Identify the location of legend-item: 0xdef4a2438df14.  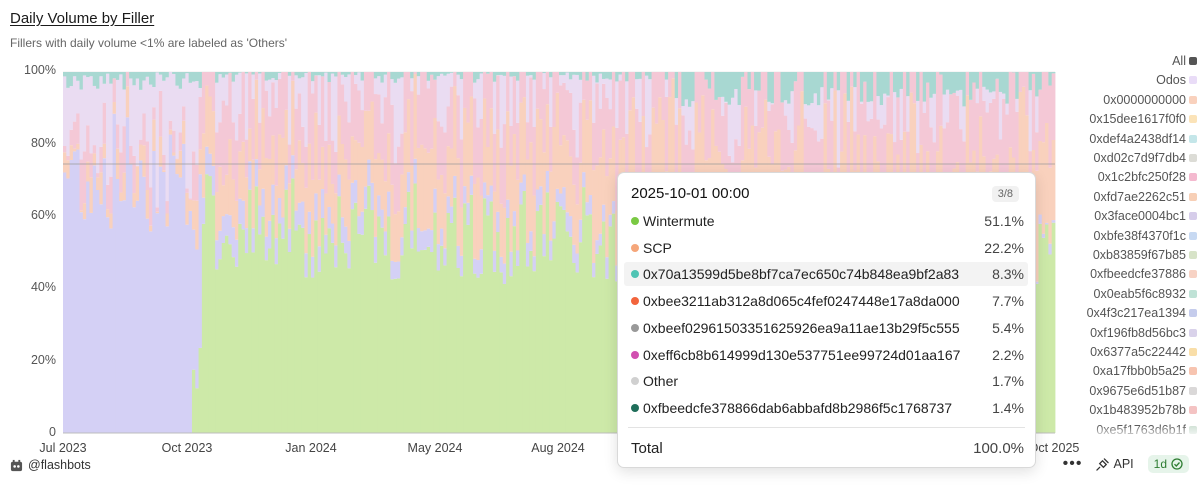
(1128, 141).